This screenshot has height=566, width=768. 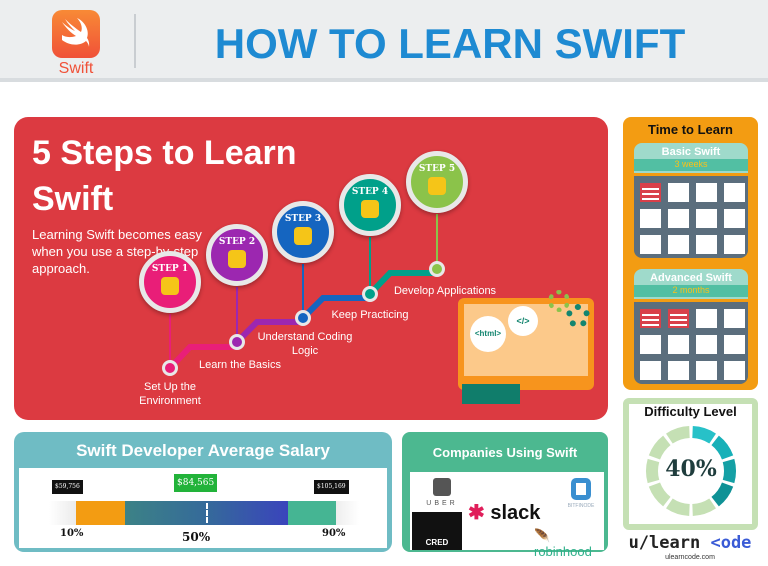 What do you see at coordinates (170, 394) in the screenshot?
I see `step-1-label: Set Up the Environment` at bounding box center [170, 394].